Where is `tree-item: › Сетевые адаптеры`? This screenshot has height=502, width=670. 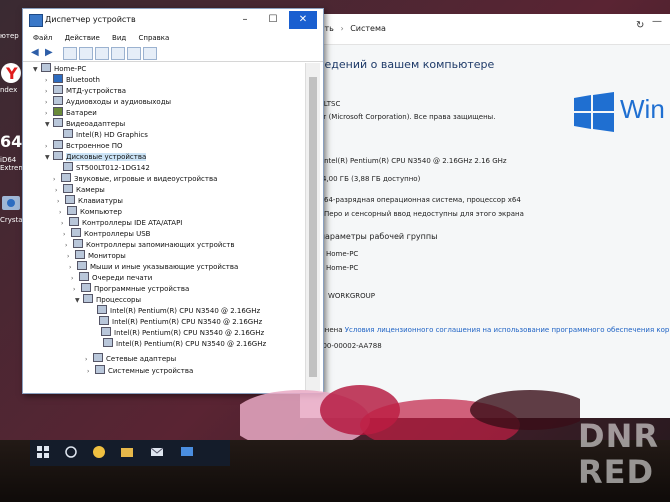
tree-item: › Сетевые адаптеры is located at coordinates (130, 358).